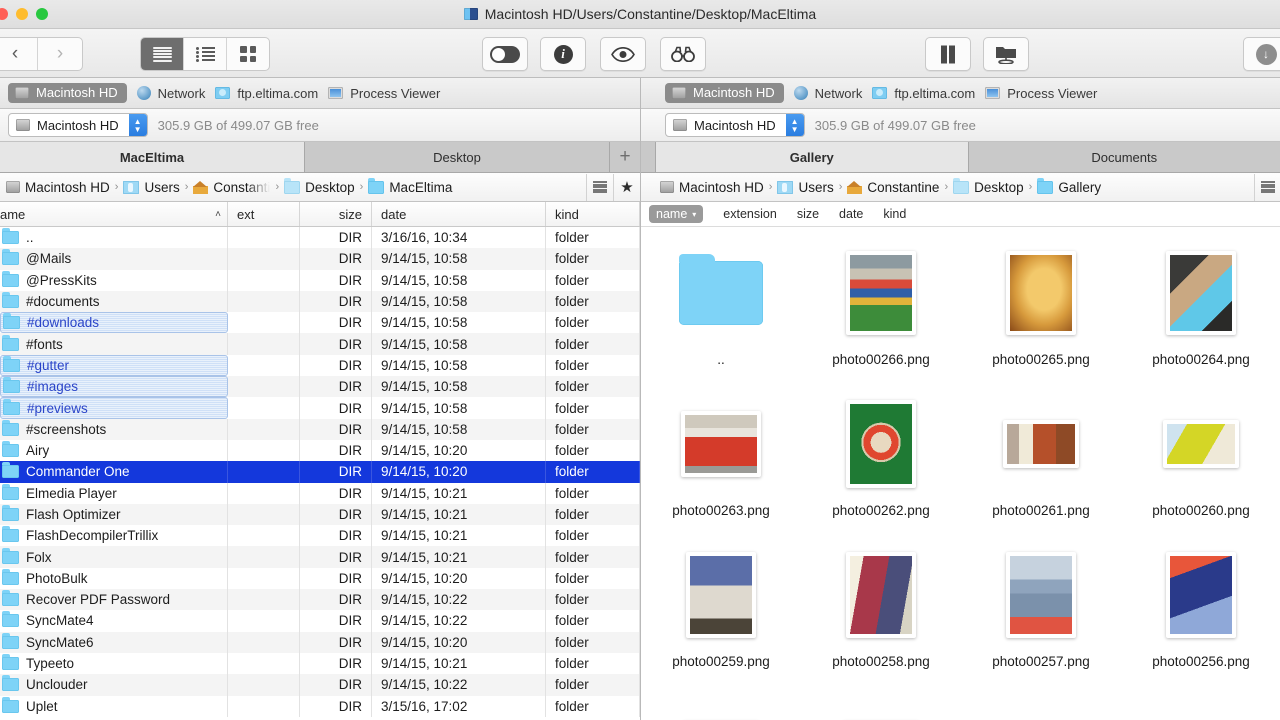 Image resolution: width=1280 pixels, height=720 pixels. What do you see at coordinates (721, 463) in the screenshot?
I see `gallery-item: photo00263.png` at bounding box center [721, 463].